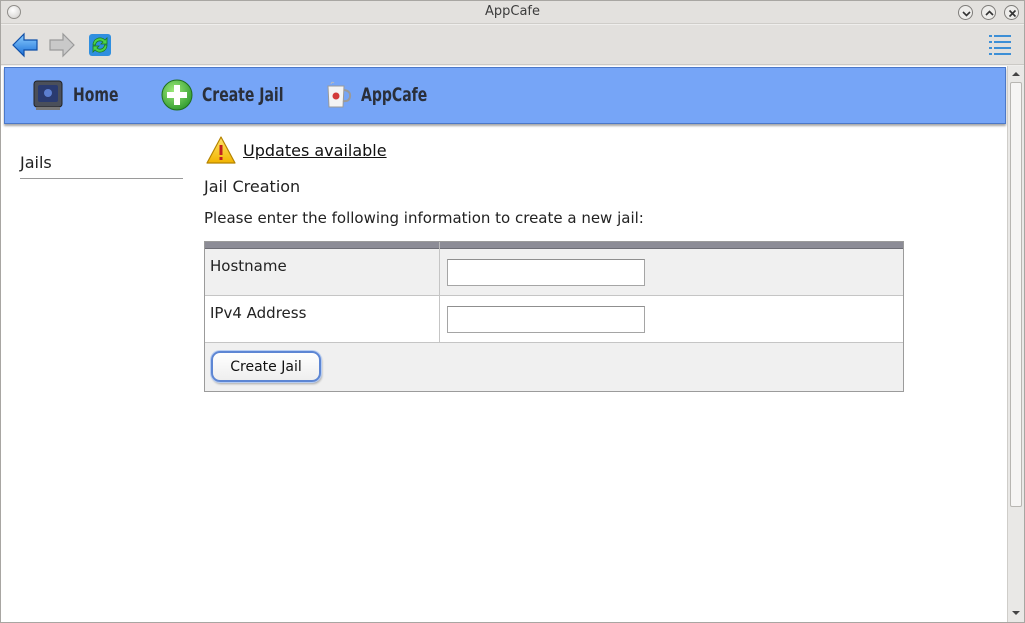 This screenshot has height=623, width=1025. What do you see at coordinates (554, 245) in the screenshot?
I see `table-header` at bounding box center [554, 245].